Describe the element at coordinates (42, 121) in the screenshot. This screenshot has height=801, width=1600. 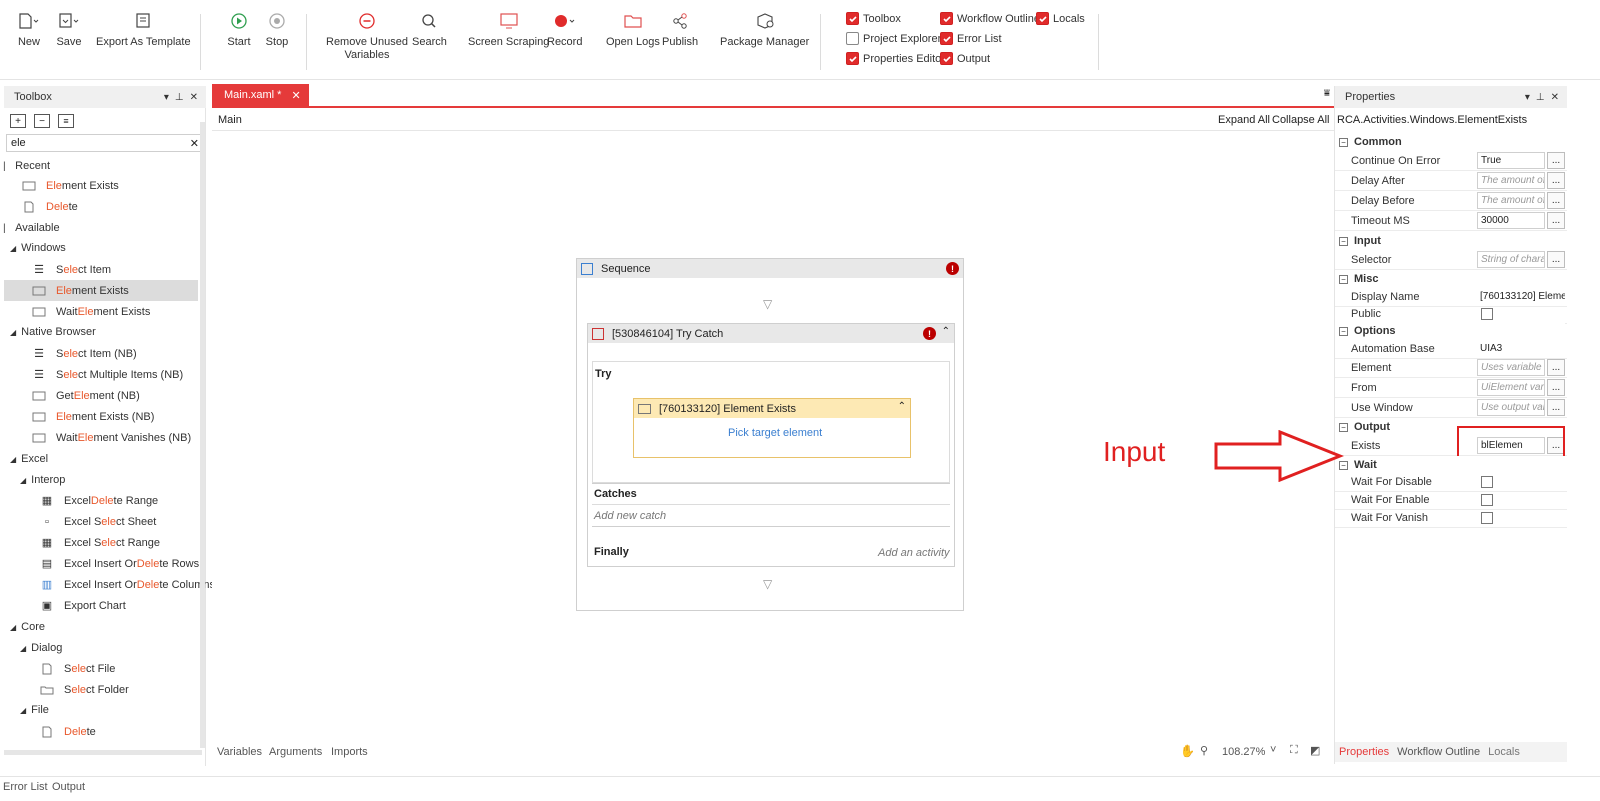
I see `collapse-all-icon: −` at that location.